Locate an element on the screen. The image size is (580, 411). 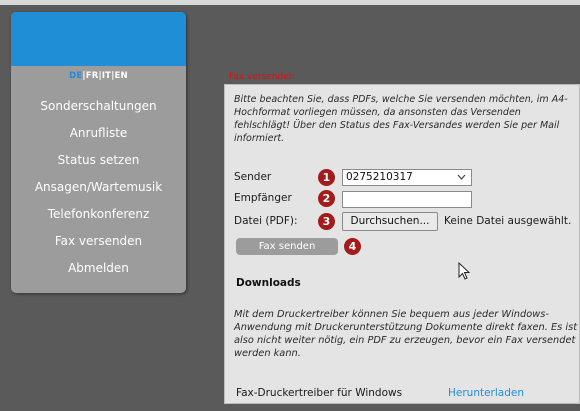
sidebar-item-abmelden: Abmelden is located at coordinates (98, 268).